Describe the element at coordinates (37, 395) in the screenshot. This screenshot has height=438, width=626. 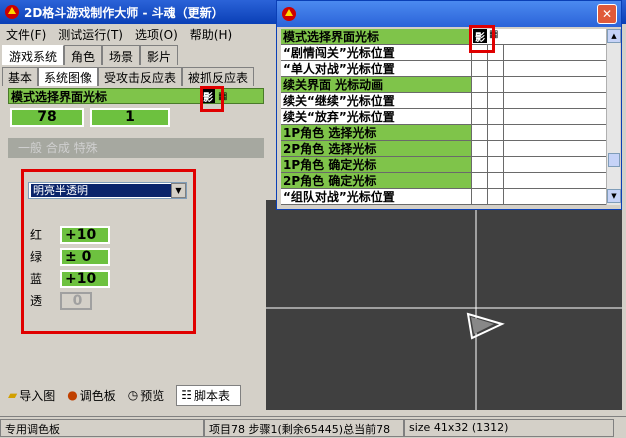
I see `import-image-label: 导入图` at that location.